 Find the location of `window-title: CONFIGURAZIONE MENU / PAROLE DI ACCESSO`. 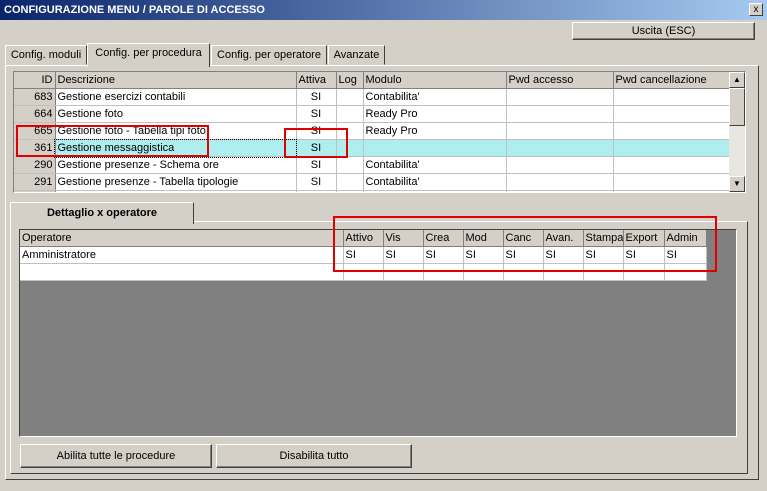

window-title: CONFIGURAZIONE MENU / PAROLE DI ACCESSO is located at coordinates (134, 10).